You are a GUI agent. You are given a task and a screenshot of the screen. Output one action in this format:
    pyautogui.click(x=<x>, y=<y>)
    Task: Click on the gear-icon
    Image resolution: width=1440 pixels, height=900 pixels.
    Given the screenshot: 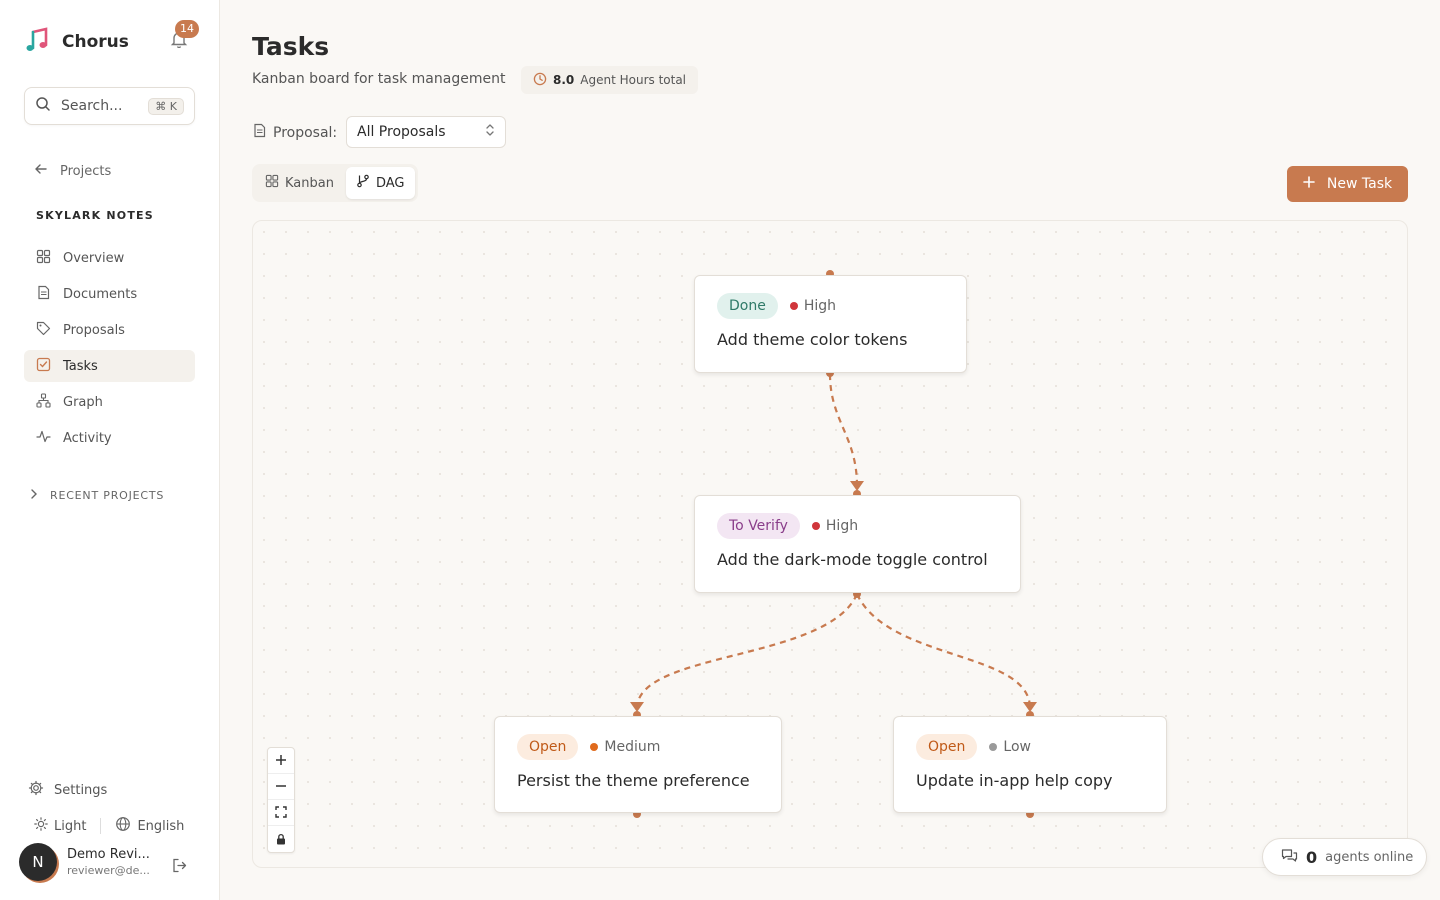 What is the action you would take?
    pyautogui.click(x=36, y=790)
    